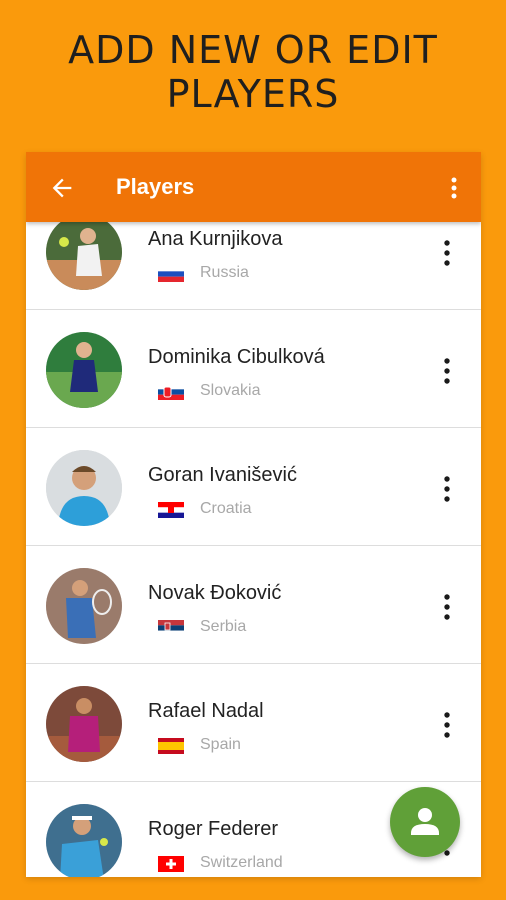 The height and width of the screenshot is (900, 506). I want to click on serbia-flag-icon, so click(171, 628).